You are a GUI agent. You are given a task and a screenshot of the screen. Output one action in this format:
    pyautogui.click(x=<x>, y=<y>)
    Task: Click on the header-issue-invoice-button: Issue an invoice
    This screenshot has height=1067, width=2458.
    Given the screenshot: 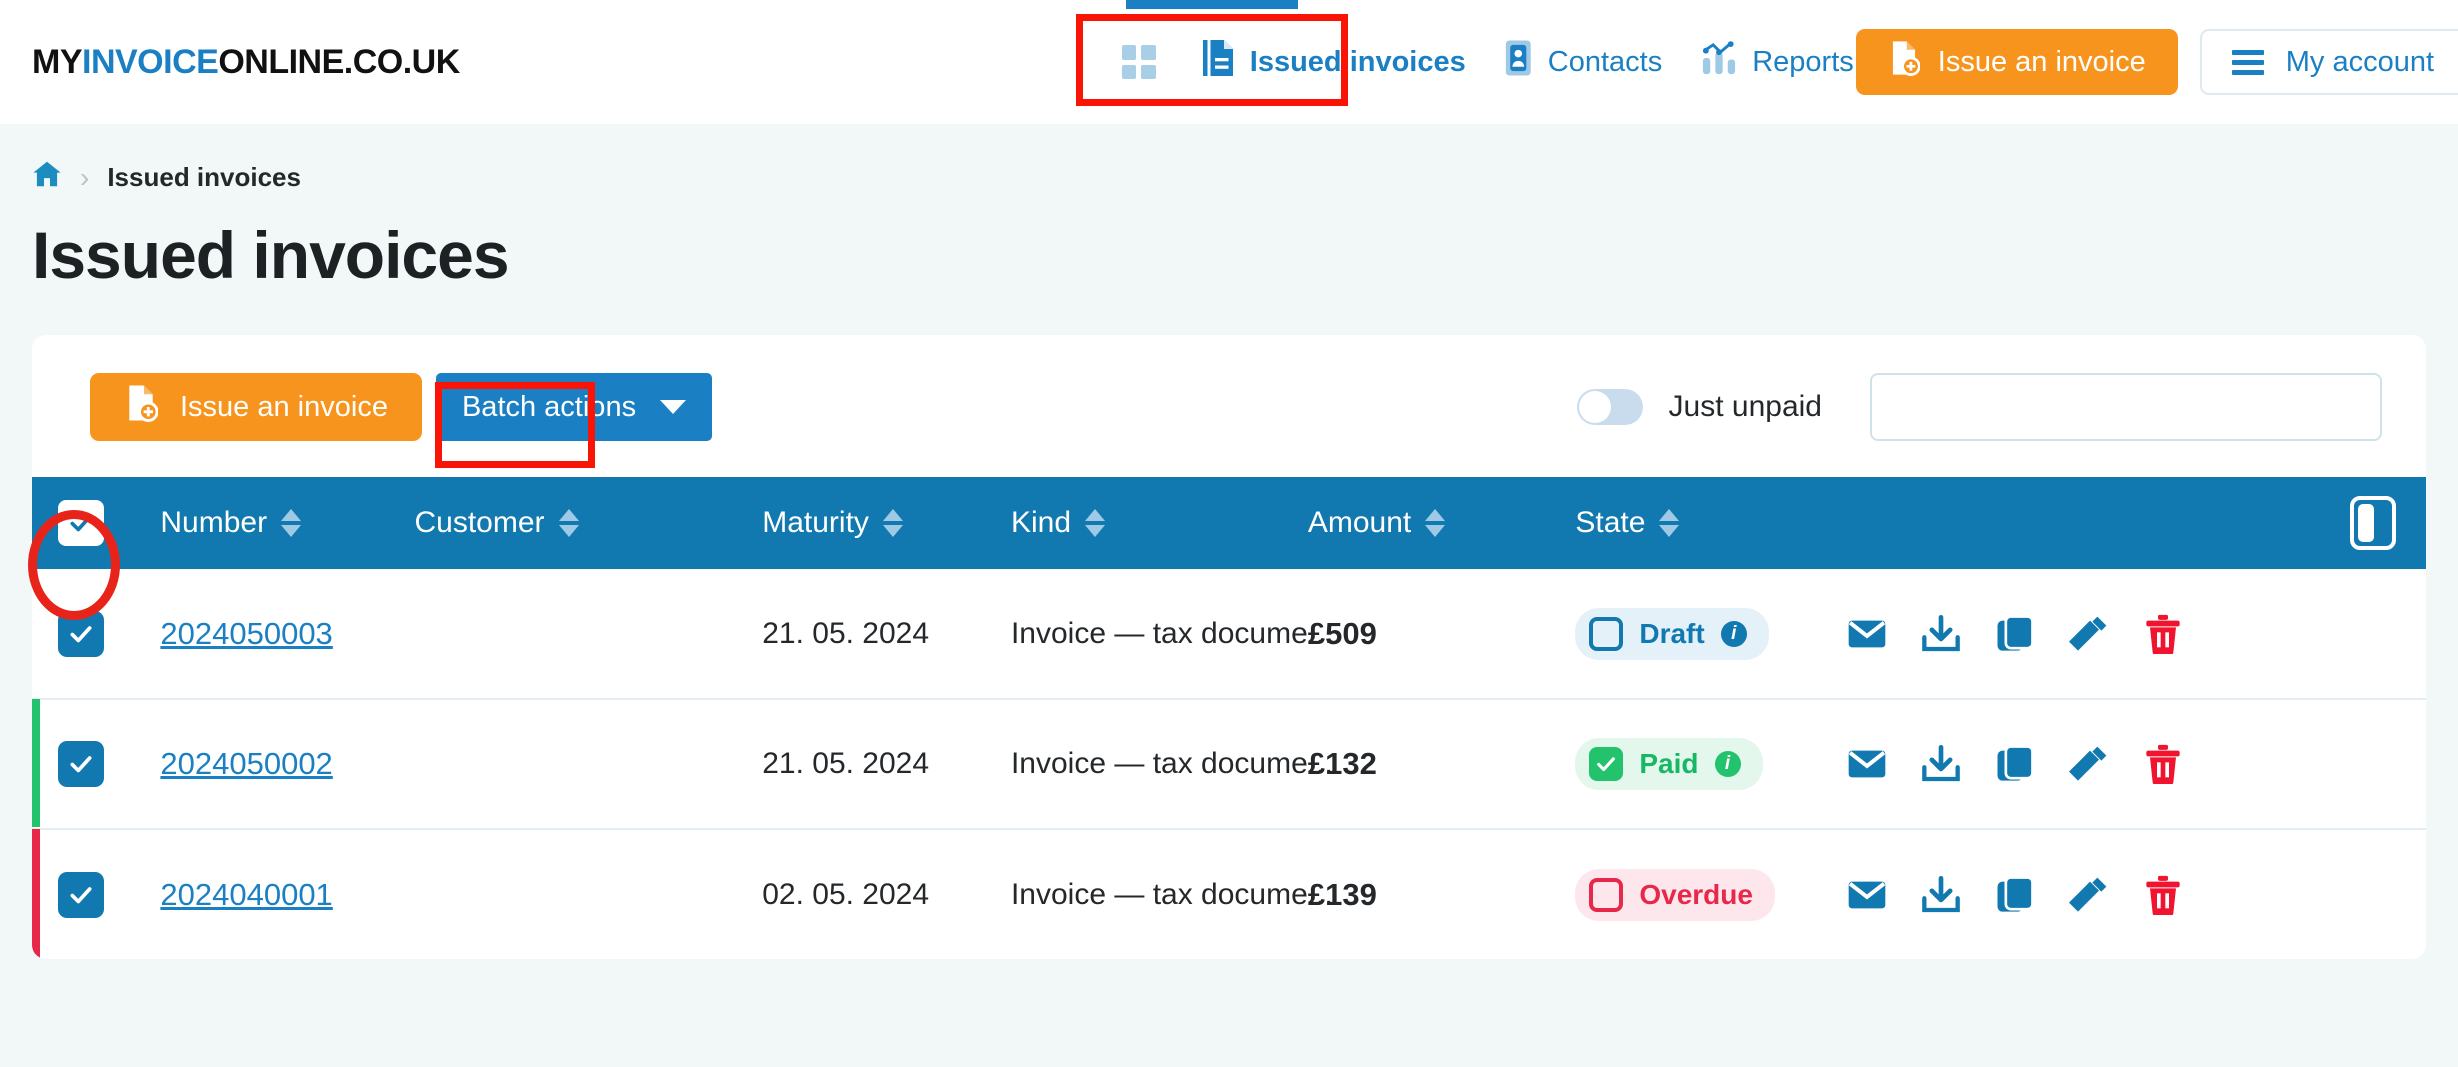 What is the action you would take?
    pyautogui.click(x=2016, y=62)
    